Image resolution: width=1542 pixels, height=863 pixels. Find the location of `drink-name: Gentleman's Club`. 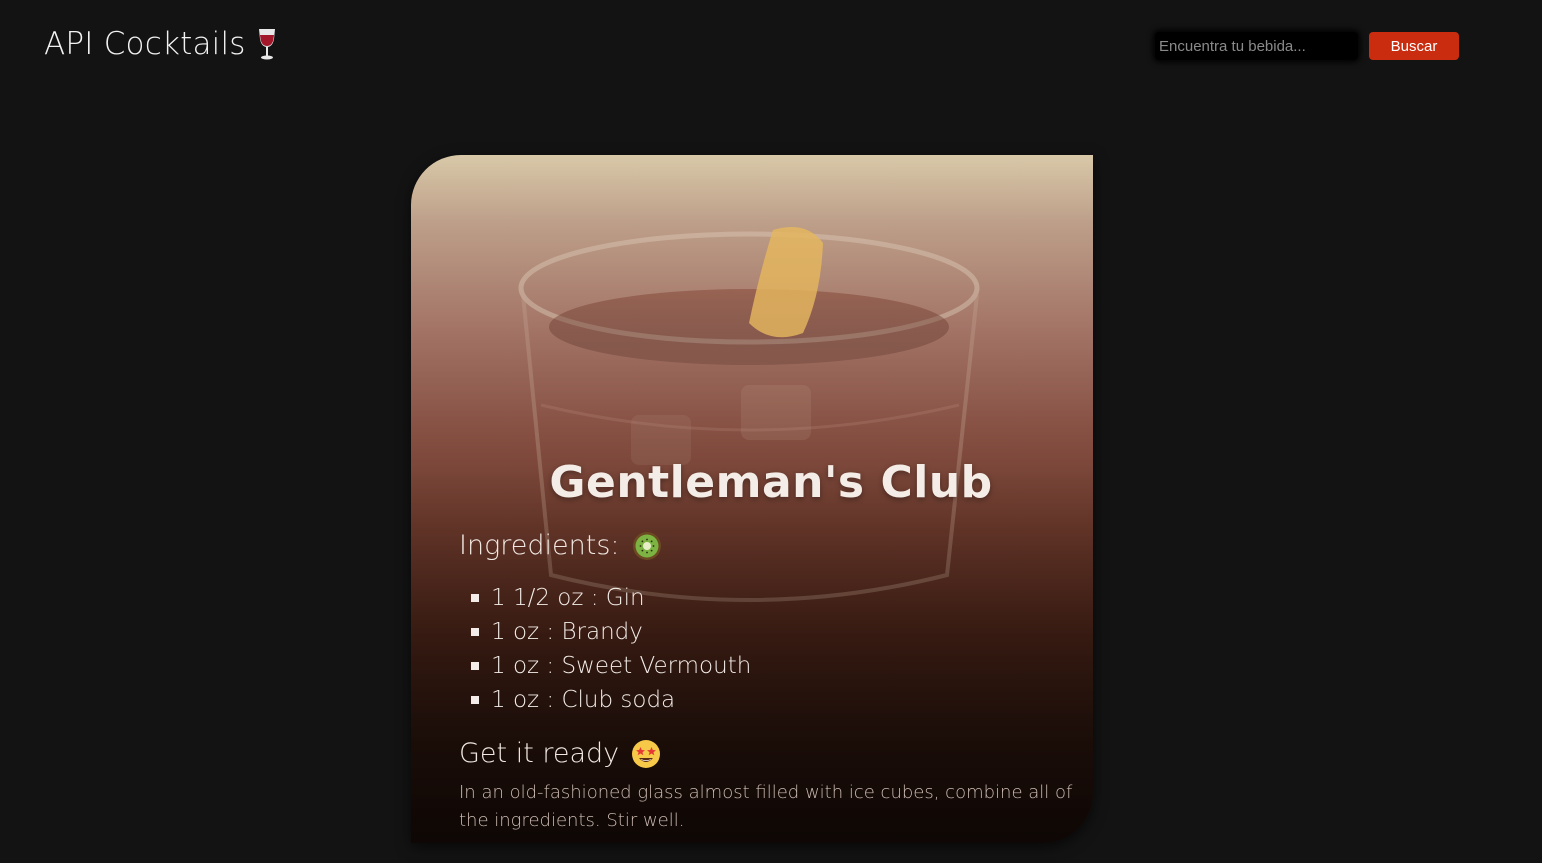

drink-name: Gentleman's Club is located at coordinates (771, 482).